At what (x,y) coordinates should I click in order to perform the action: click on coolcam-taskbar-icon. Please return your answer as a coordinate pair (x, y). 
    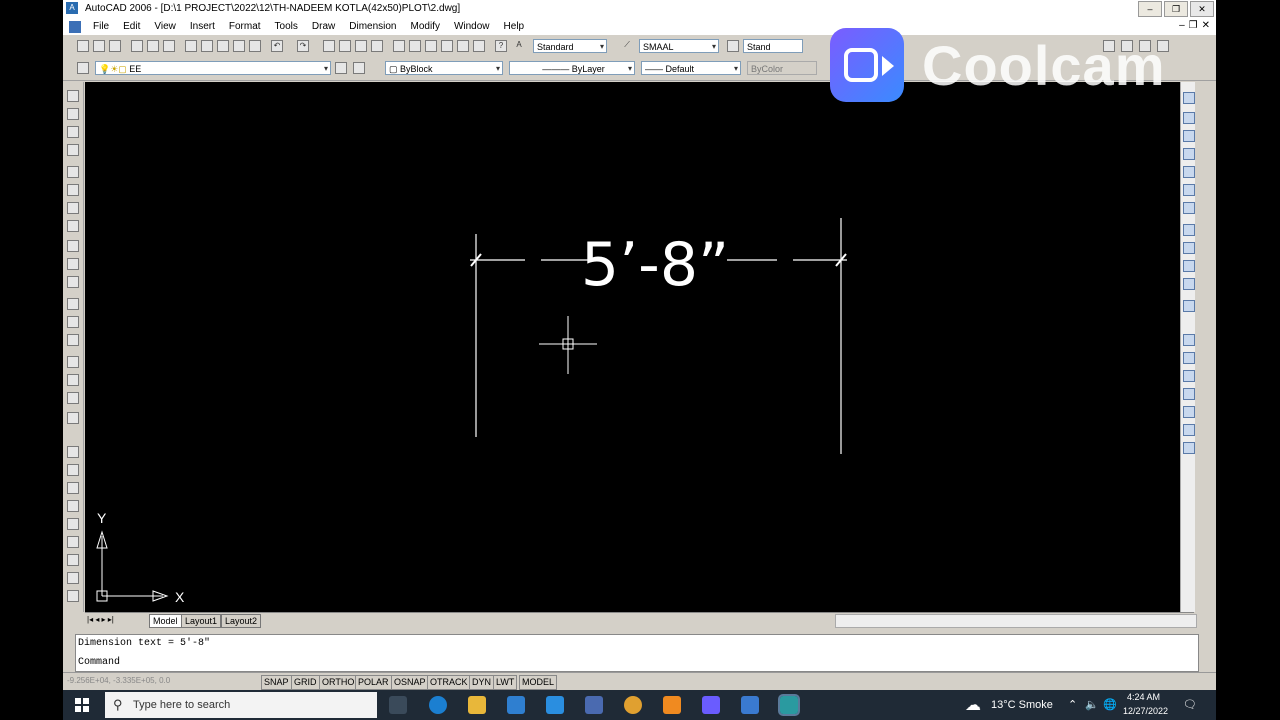
    Looking at the image, I should click on (711, 705).